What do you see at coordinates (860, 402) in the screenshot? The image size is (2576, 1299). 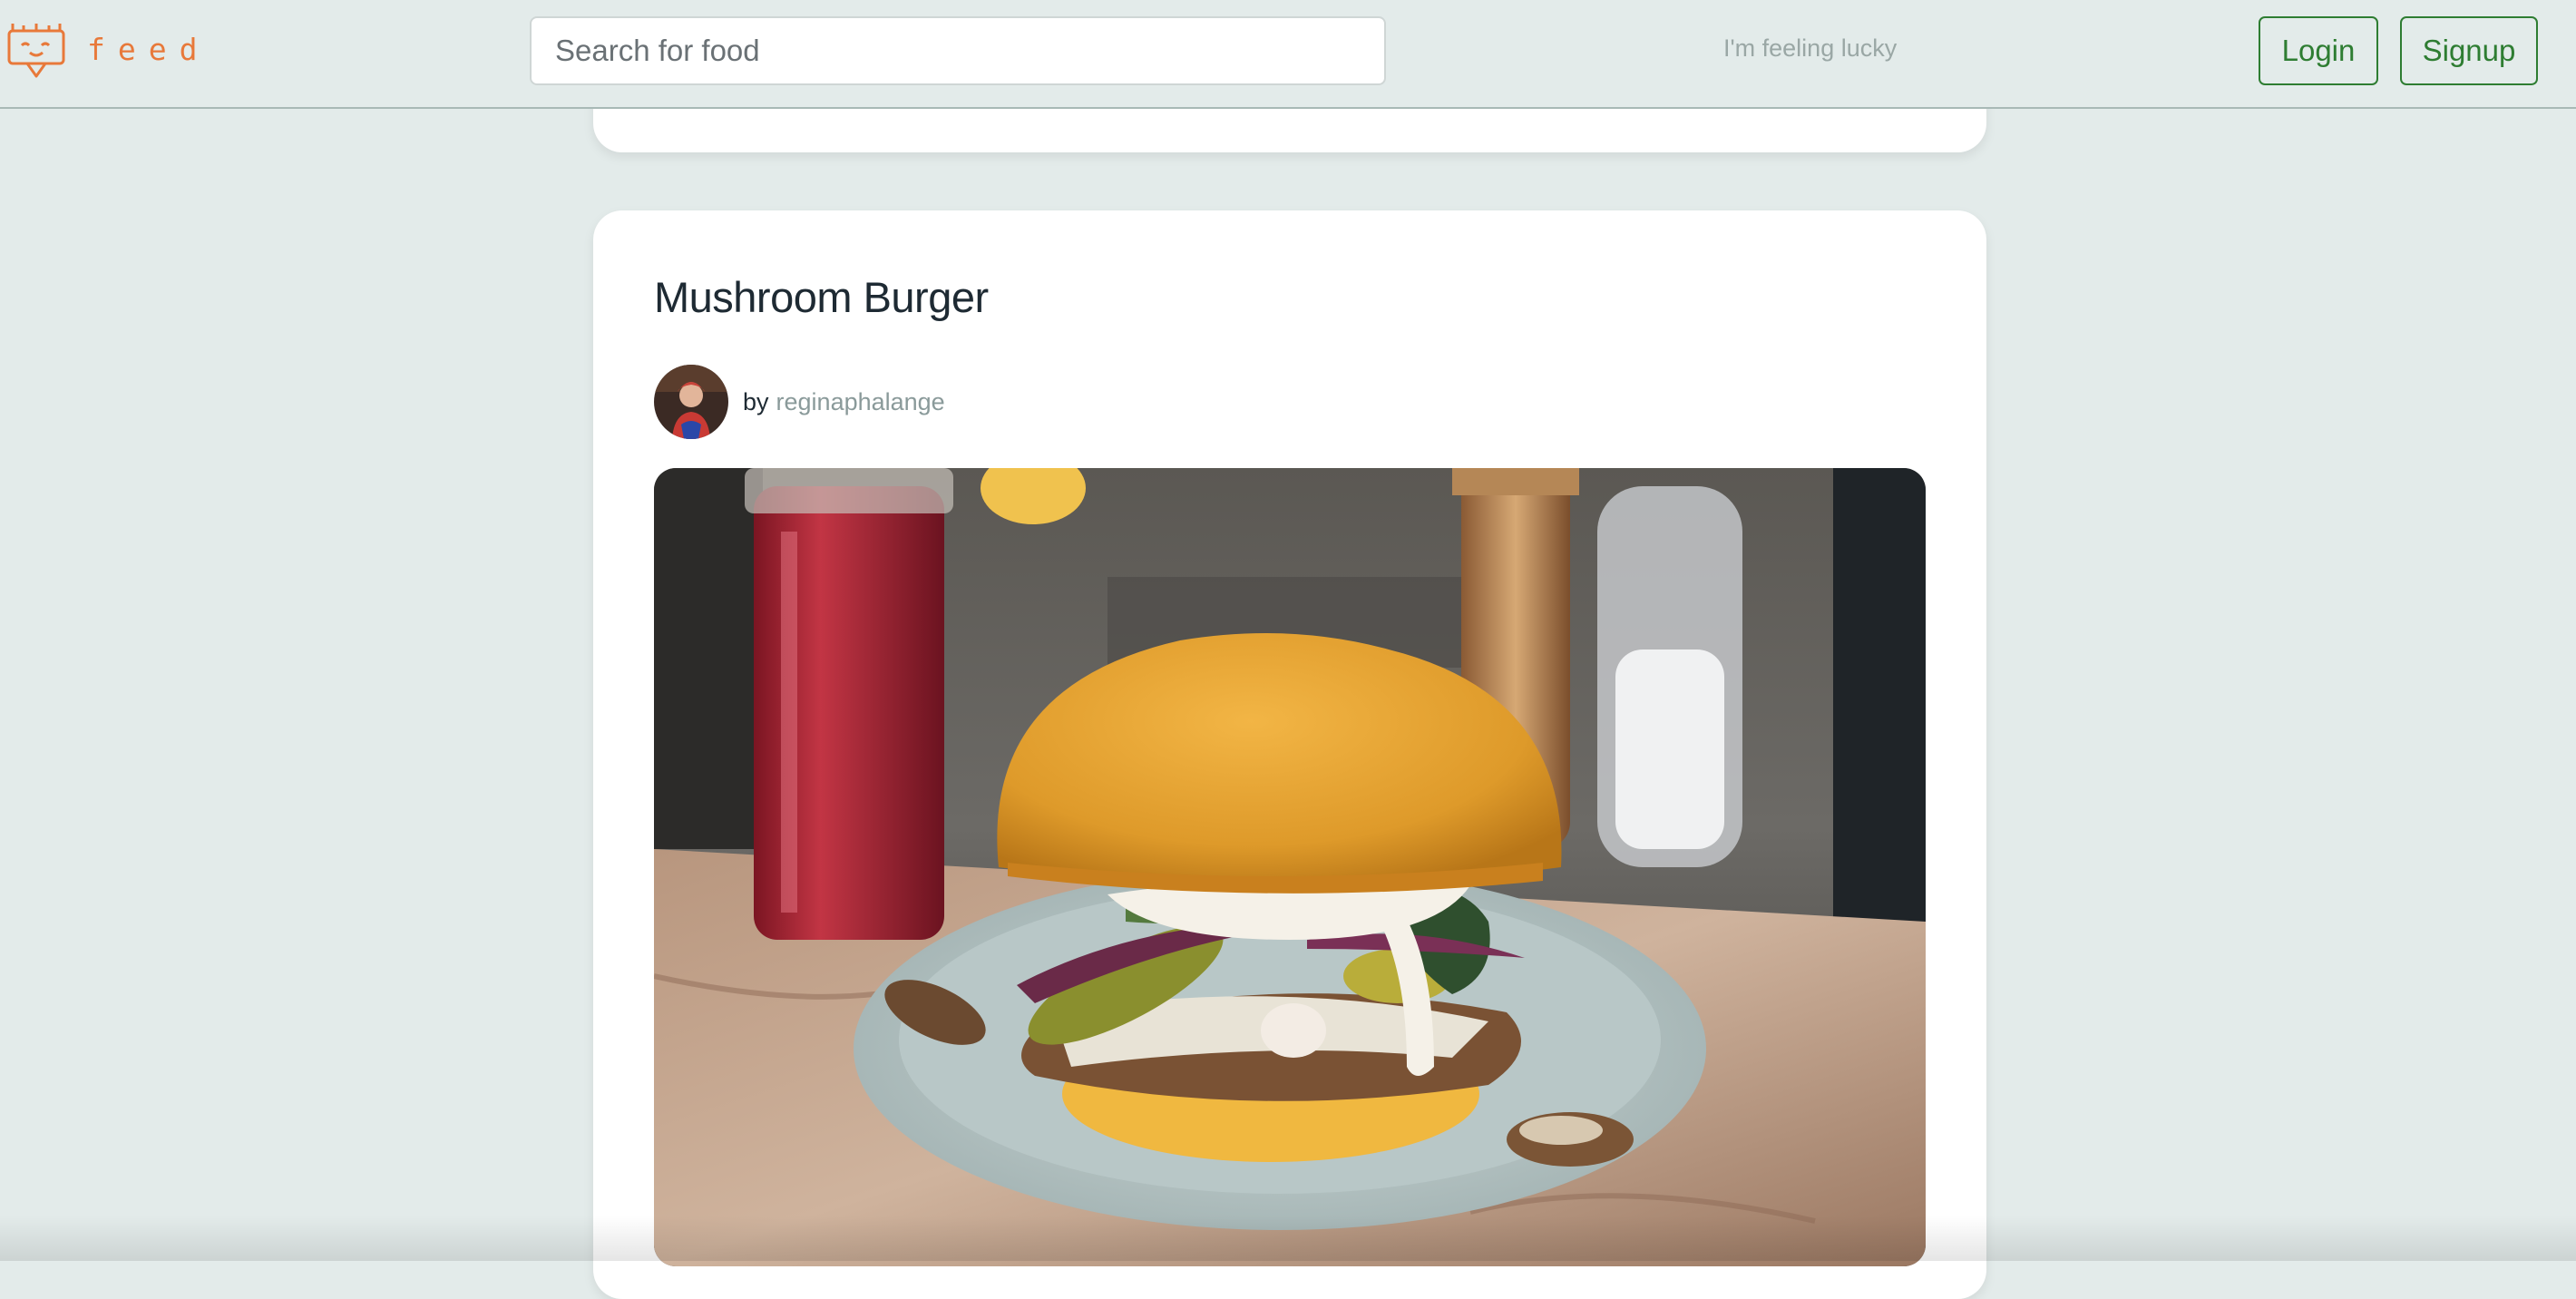 I see `author-link: reginaphalange` at bounding box center [860, 402].